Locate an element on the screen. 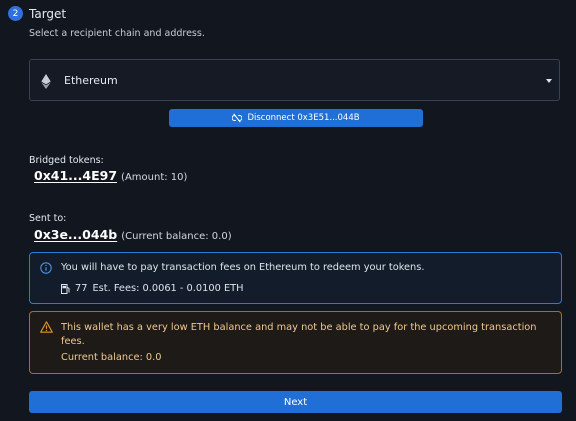 The image size is (576, 421). sent-to-line: 0x3e...044b (Current balance: 0.0) is located at coordinates (133, 234).